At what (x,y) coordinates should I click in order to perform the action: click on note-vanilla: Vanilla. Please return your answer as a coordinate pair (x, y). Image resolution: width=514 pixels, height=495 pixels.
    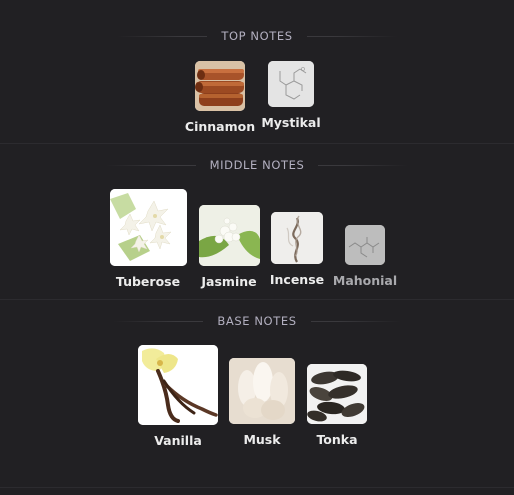
    Looking at the image, I should click on (178, 396).